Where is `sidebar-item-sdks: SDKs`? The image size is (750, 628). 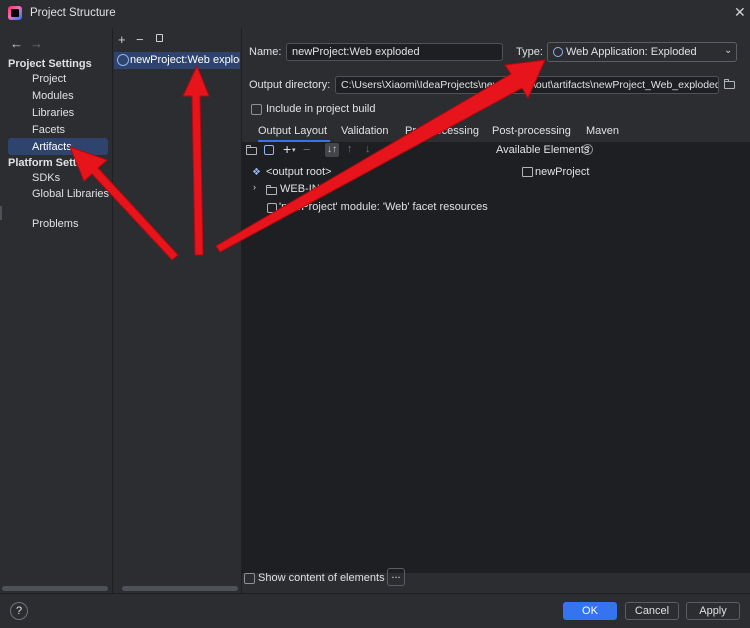
sidebar-item-sdks: SDKs is located at coordinates (46, 178).